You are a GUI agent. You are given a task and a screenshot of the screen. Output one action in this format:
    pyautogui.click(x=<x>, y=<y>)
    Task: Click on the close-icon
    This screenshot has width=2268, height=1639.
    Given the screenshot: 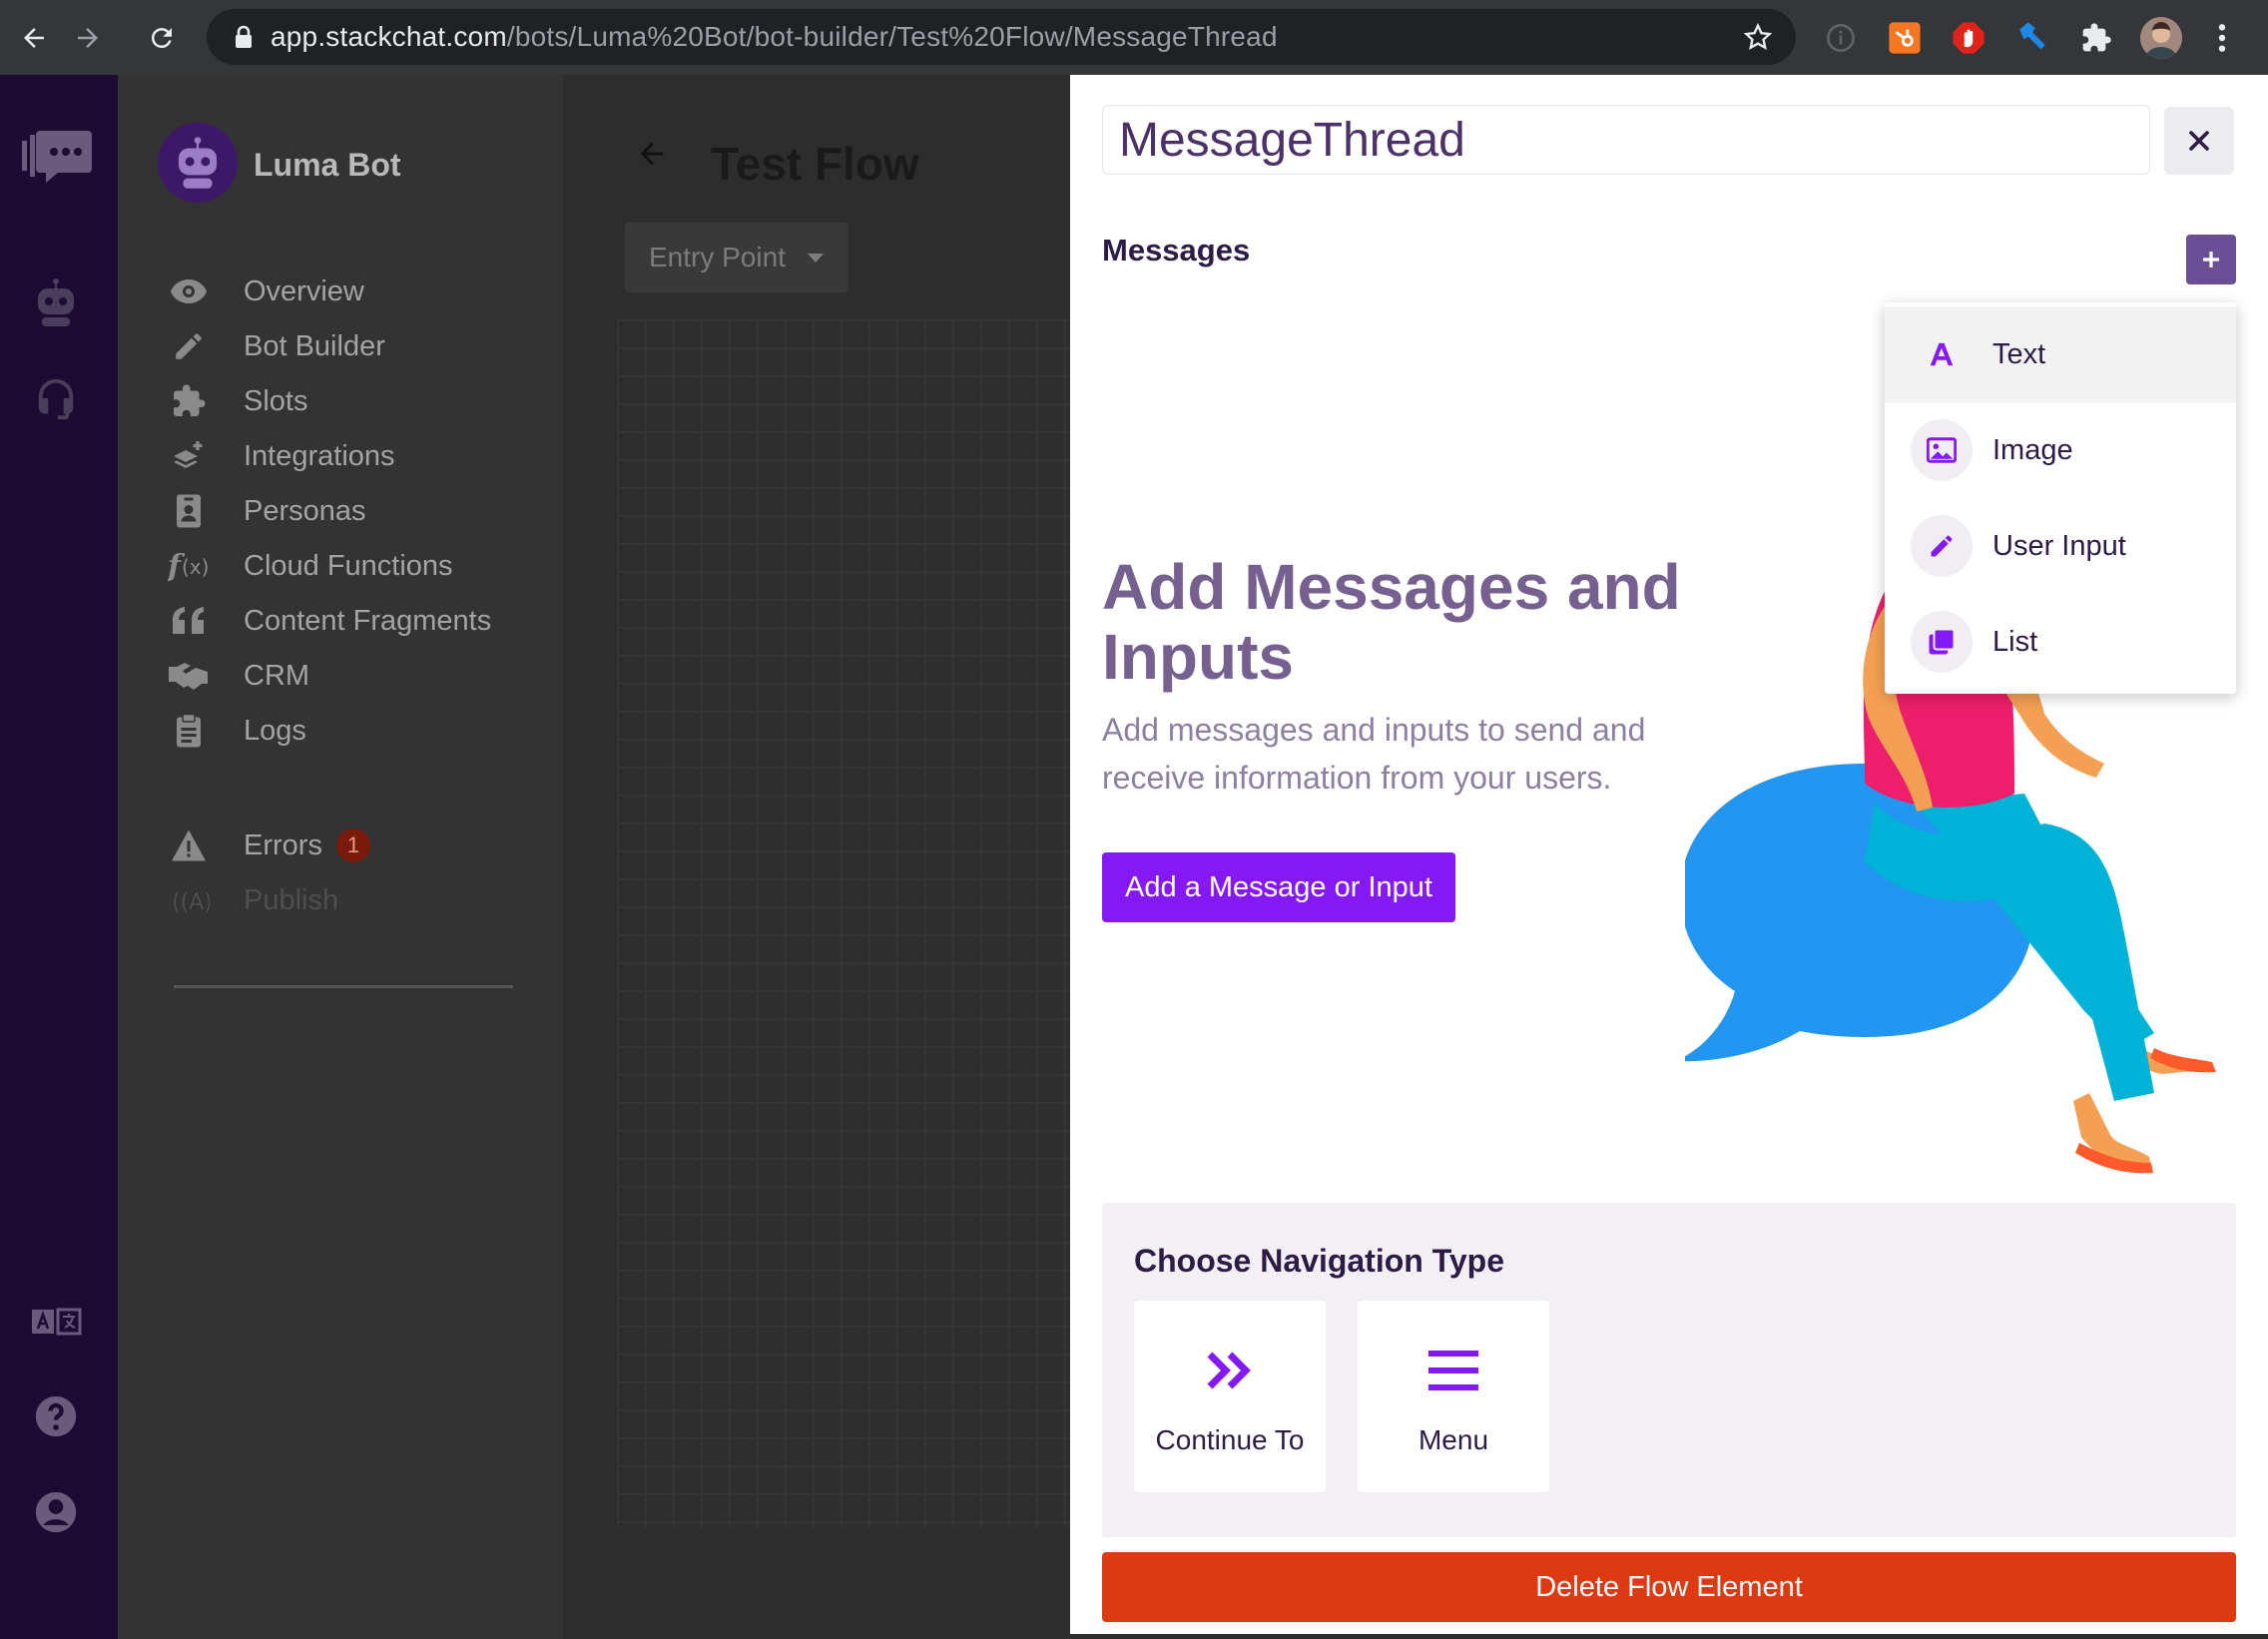 What is the action you would take?
    pyautogui.click(x=2199, y=141)
    